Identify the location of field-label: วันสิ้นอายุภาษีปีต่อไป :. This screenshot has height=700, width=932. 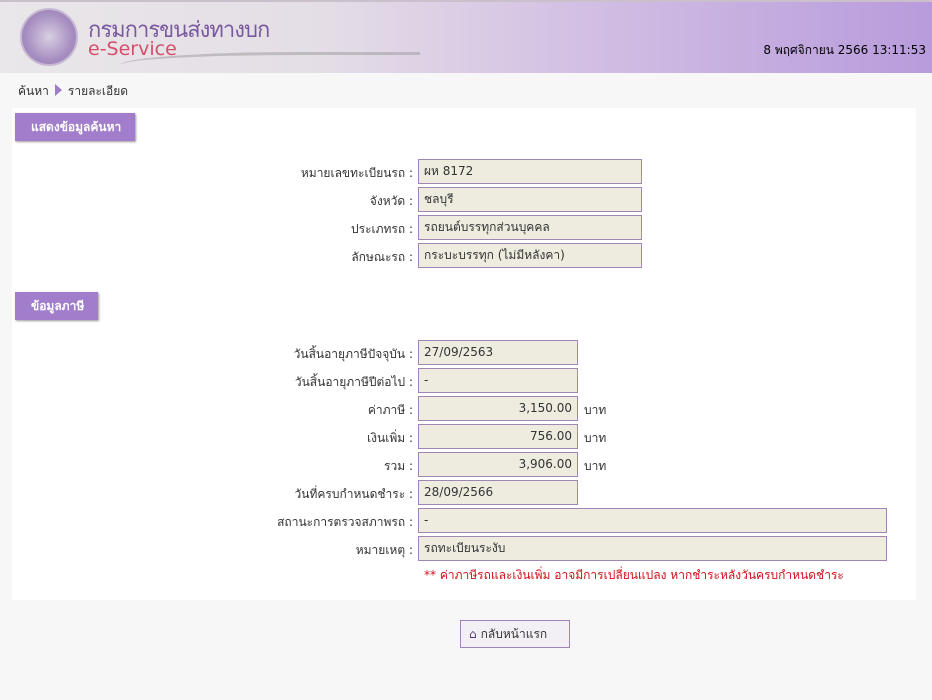
(353, 382).